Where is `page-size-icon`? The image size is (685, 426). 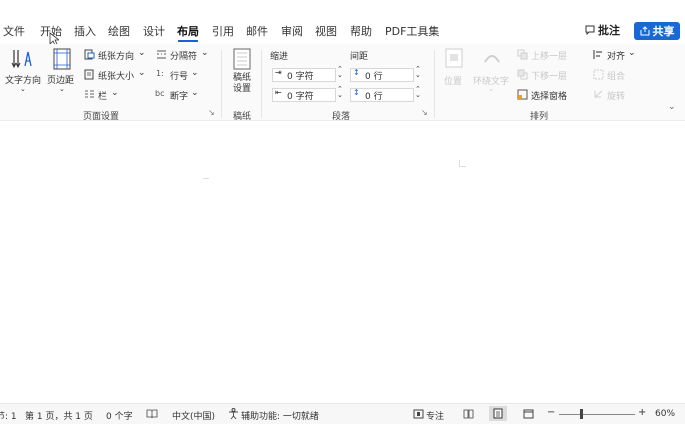
page-size-icon is located at coordinates (89, 74).